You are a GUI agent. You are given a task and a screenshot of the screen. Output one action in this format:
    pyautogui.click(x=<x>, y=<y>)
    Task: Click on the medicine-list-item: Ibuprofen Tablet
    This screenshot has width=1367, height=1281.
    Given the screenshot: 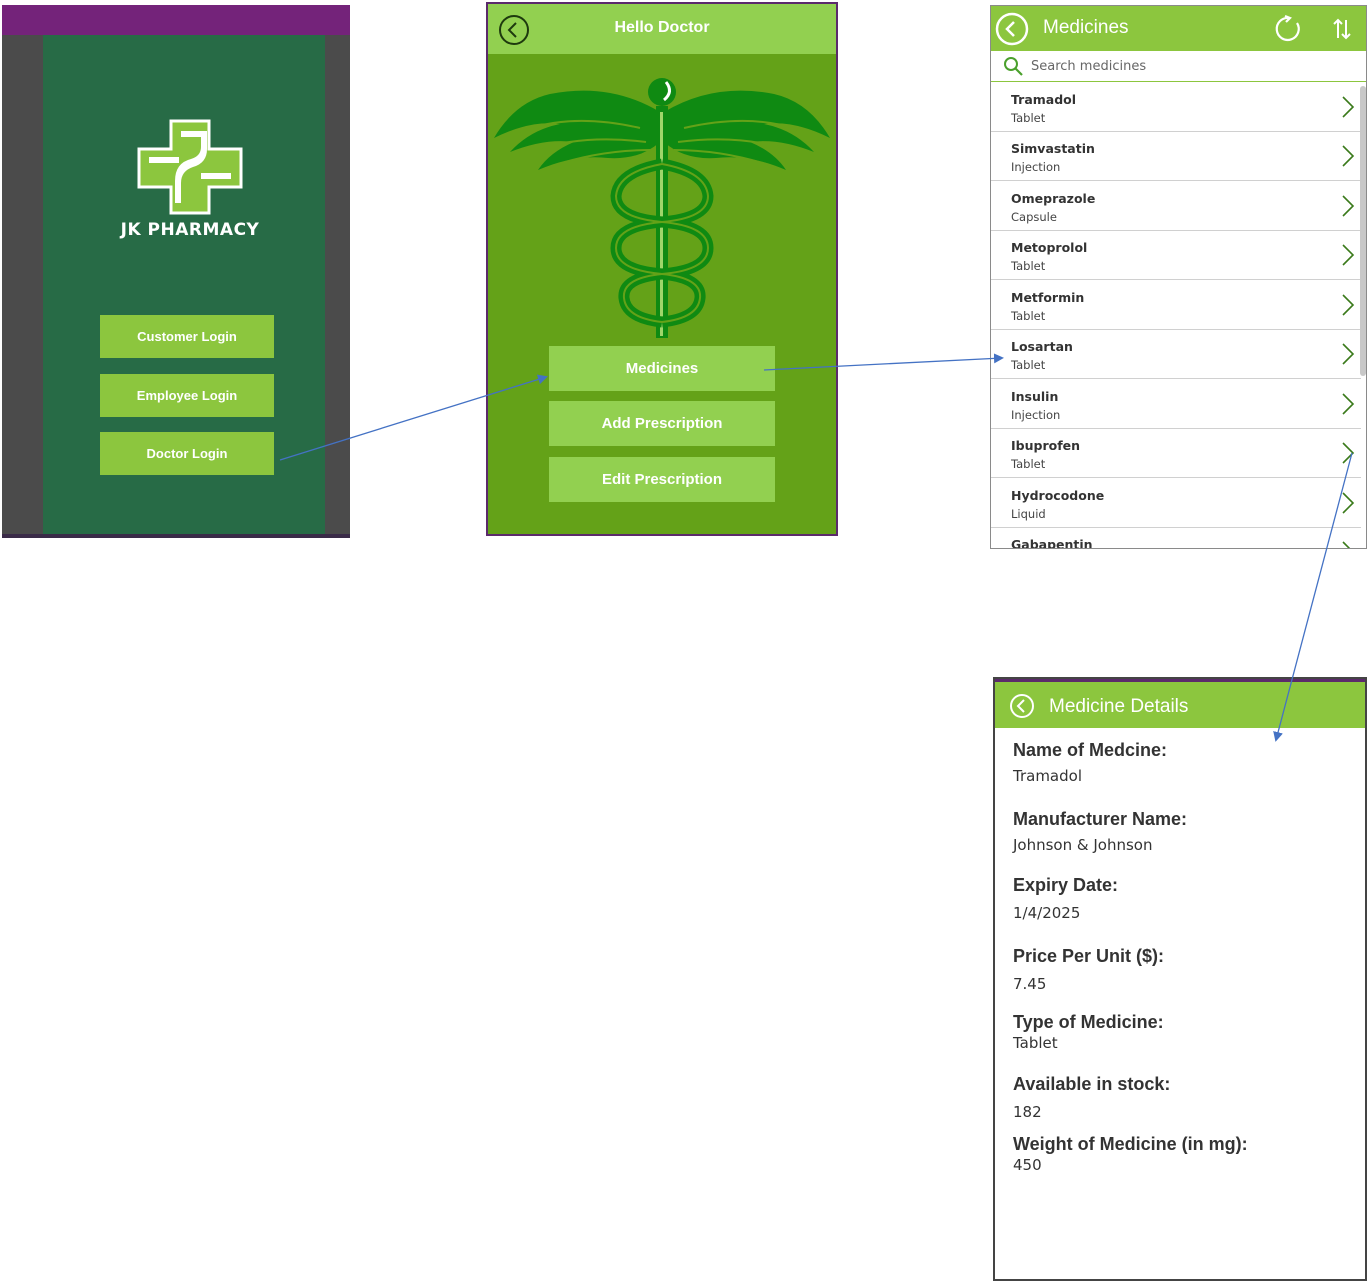 What is the action you would take?
    pyautogui.click(x=1176, y=453)
    